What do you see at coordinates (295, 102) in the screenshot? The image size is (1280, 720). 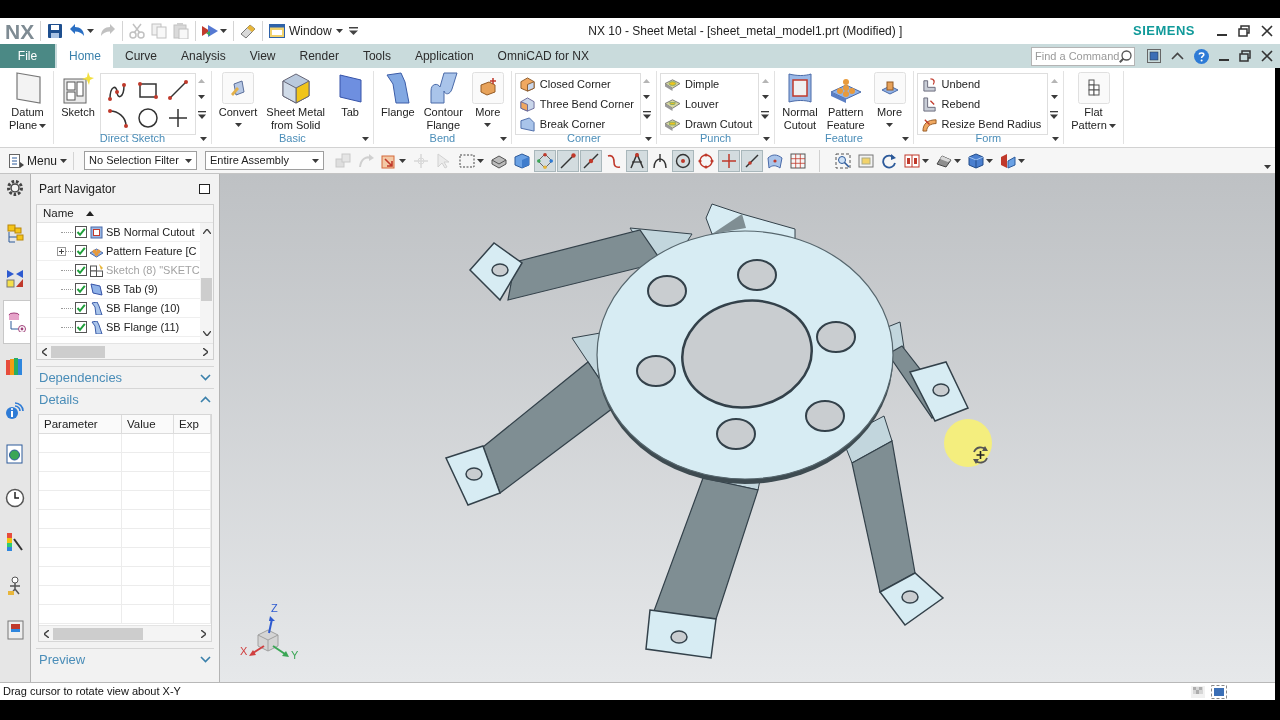 I see `ribbon-button: Sheet Metal from Solid` at bounding box center [295, 102].